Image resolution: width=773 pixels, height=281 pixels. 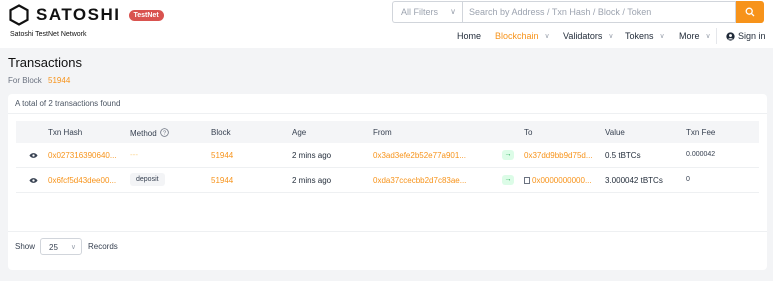 I want to click on nav-home-label: Home, so click(x=469, y=36).